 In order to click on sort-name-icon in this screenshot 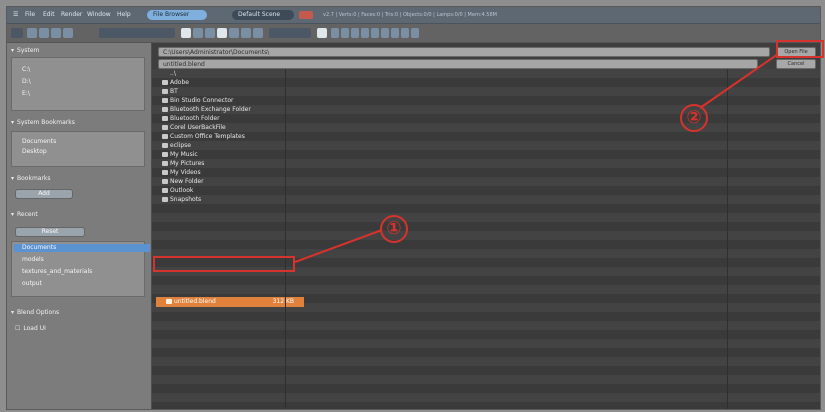, I will do `click(234, 33)`.